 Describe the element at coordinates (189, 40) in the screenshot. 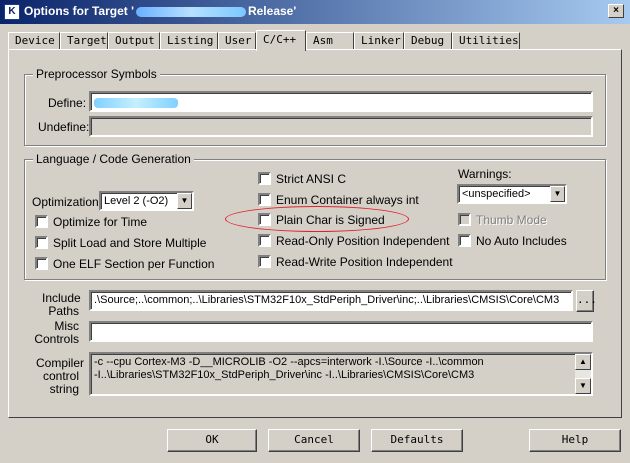

I see `tab-listing: Listing` at that location.